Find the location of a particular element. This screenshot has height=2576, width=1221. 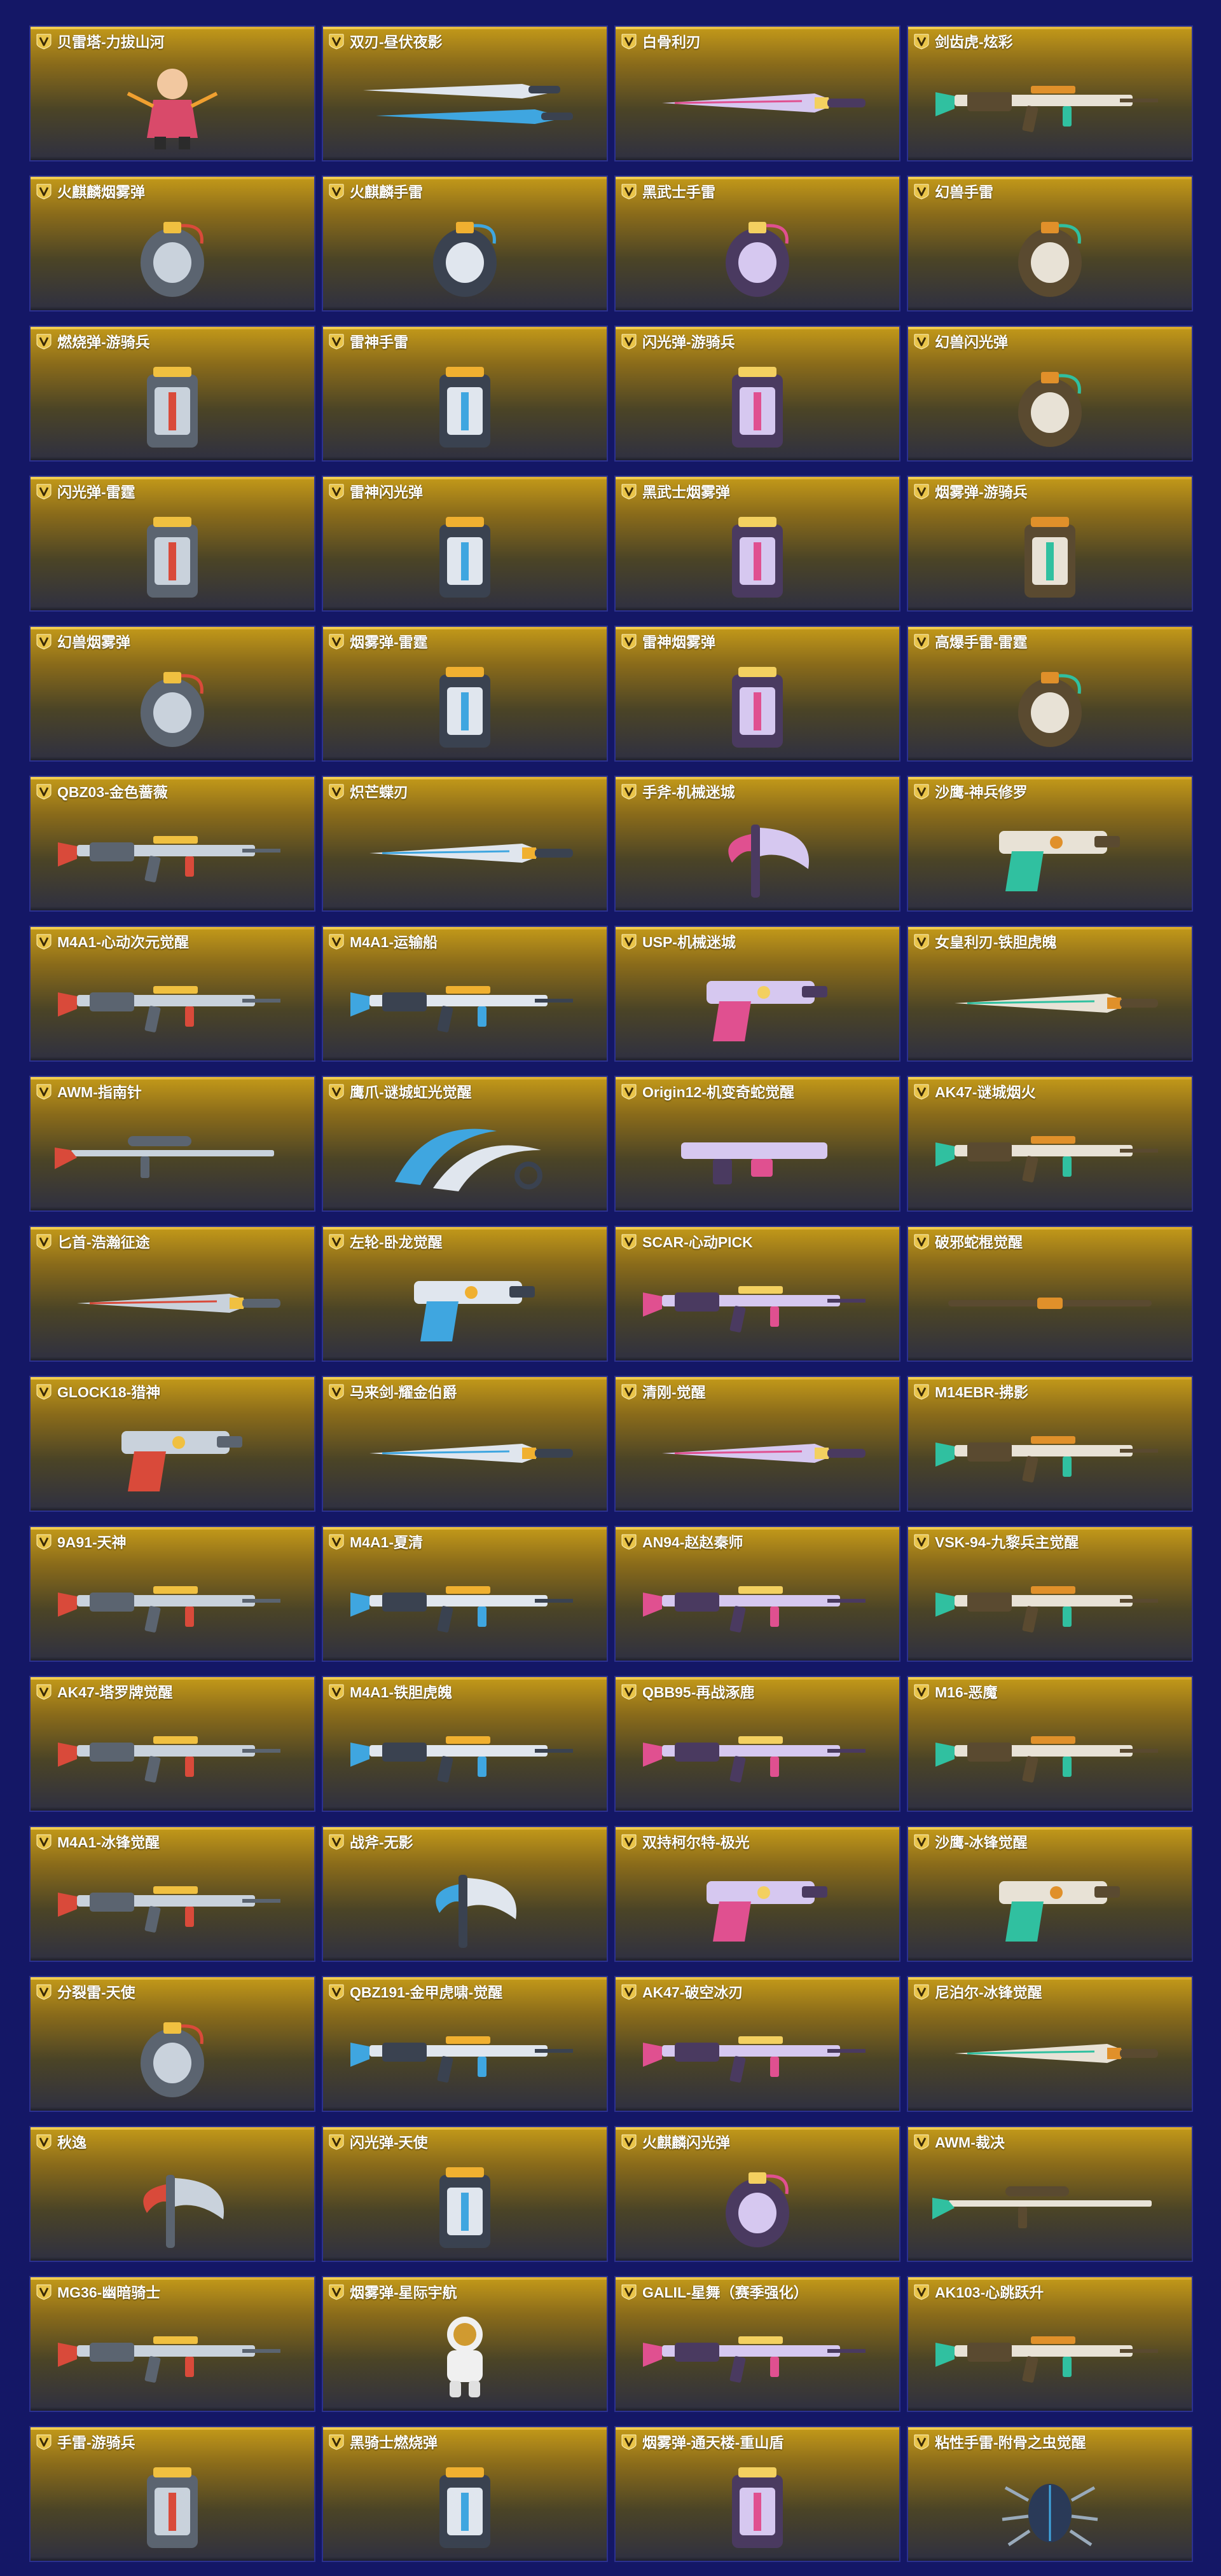

item-card: 9A91-天神 is located at coordinates (172, 1594).